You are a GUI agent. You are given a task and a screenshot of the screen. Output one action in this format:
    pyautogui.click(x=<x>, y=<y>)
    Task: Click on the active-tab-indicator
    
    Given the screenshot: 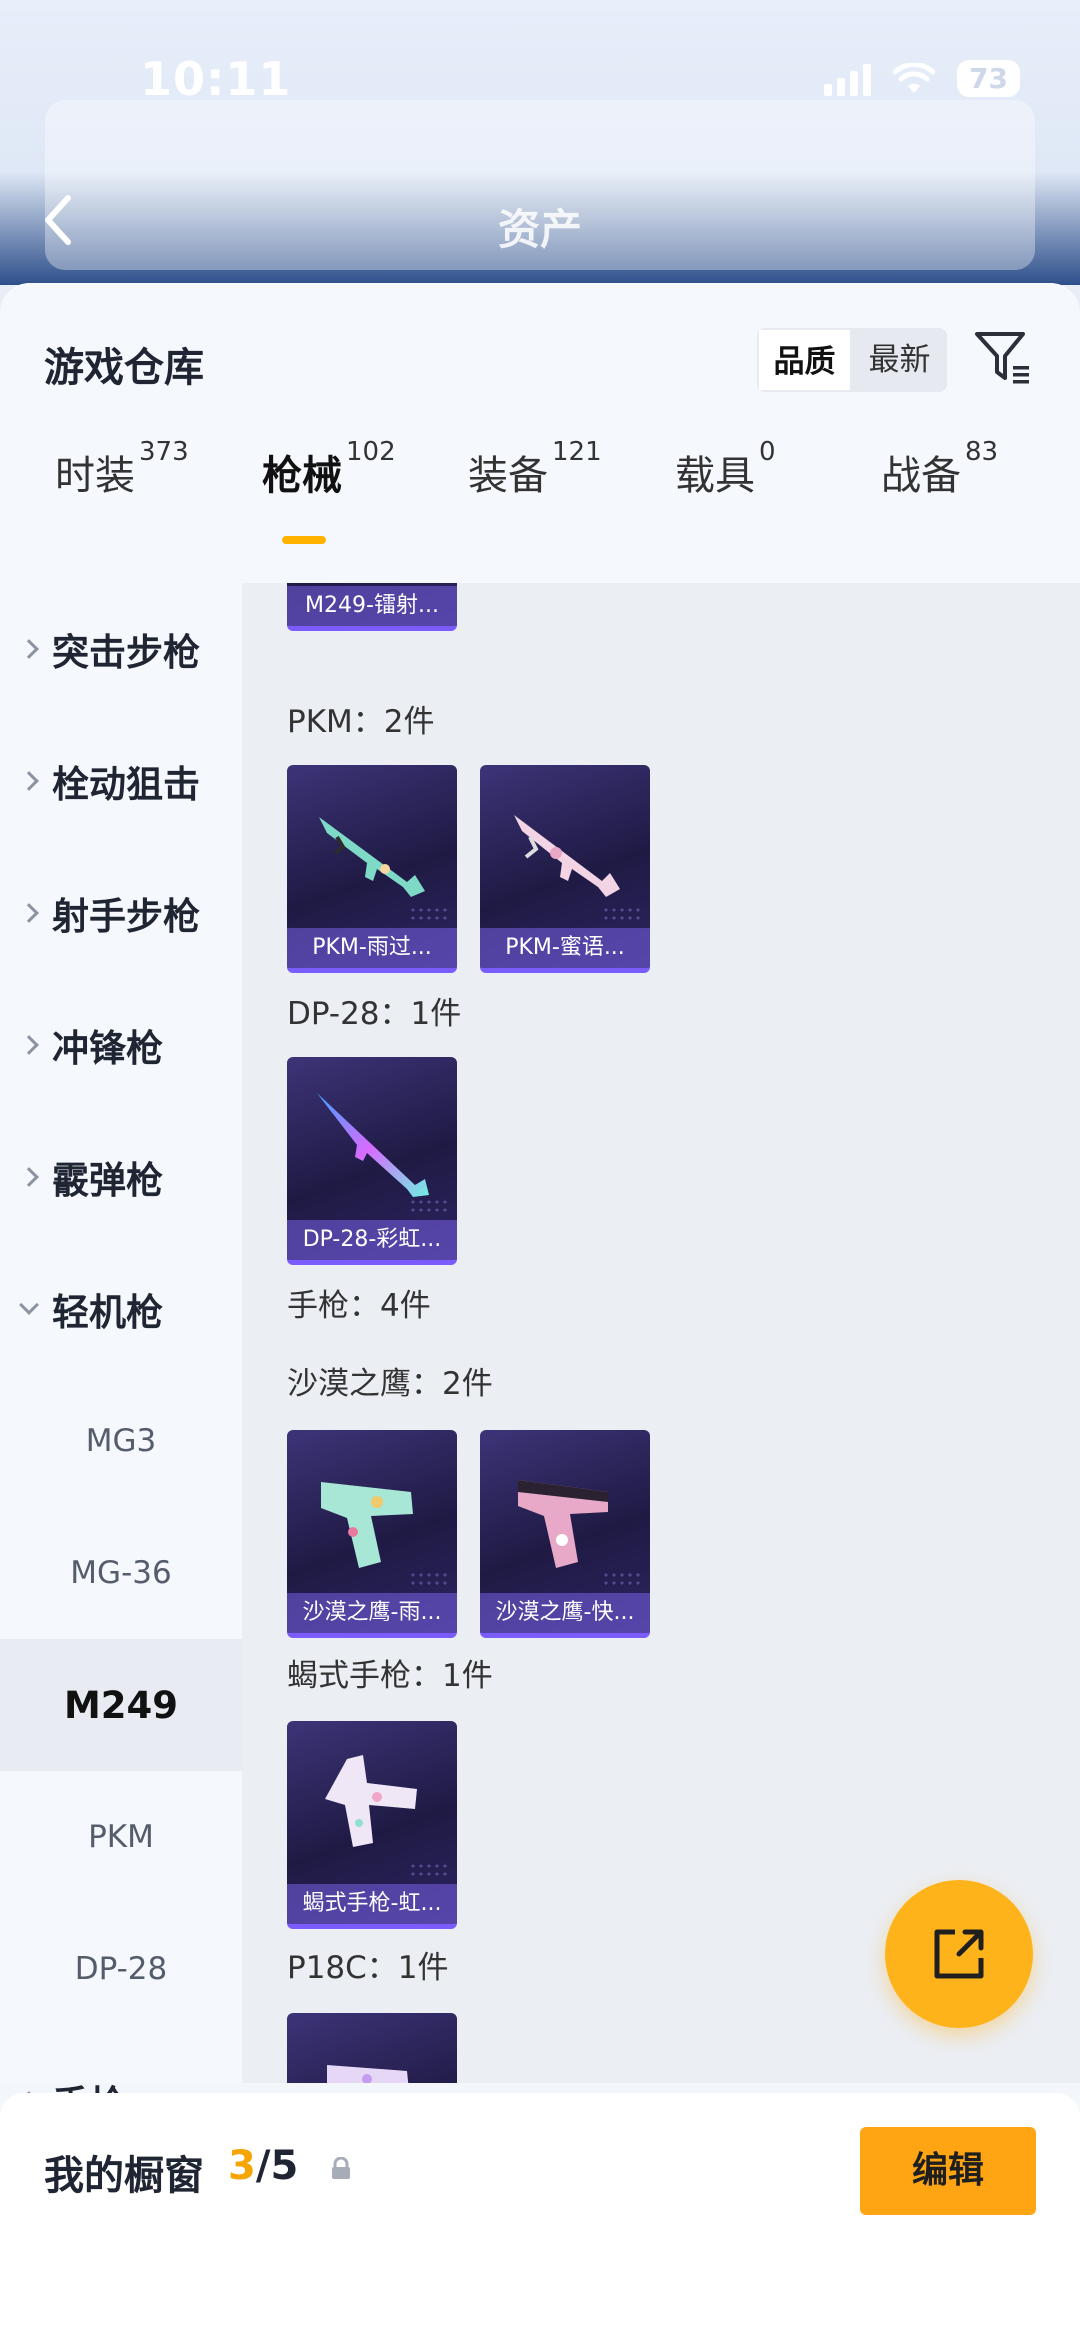 What is the action you would take?
    pyautogui.click(x=304, y=540)
    